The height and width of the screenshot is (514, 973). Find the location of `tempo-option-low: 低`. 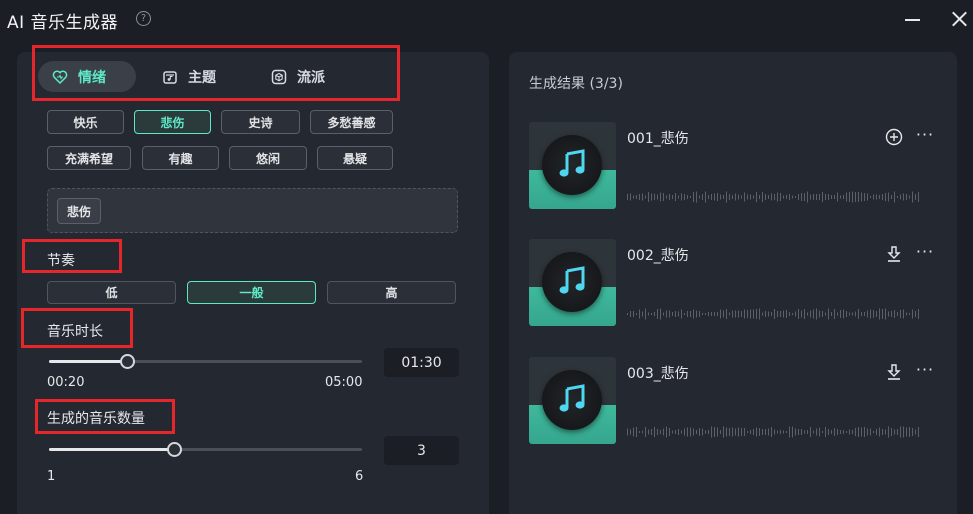

tempo-option-low: 低 is located at coordinates (111, 292).